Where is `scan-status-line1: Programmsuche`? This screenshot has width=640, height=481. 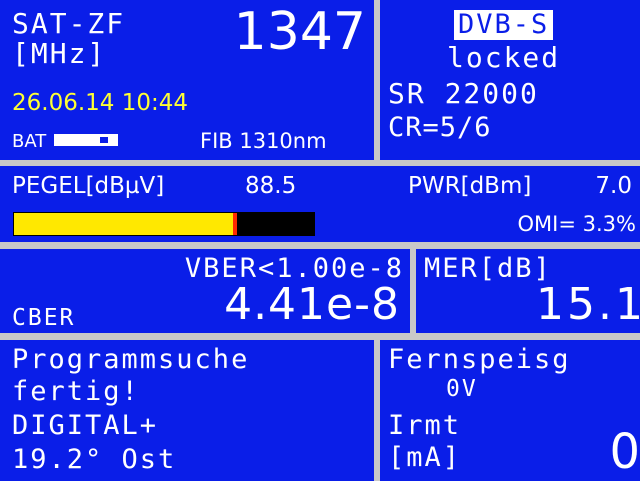
scan-status-line1: Programmsuche is located at coordinates (131, 359).